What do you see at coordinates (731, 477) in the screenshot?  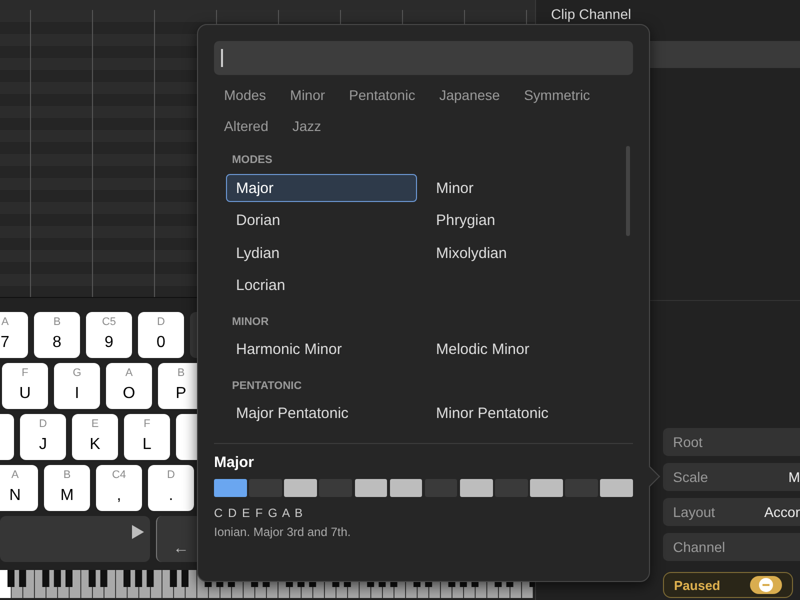 I see `setting-row: Scale M` at bounding box center [731, 477].